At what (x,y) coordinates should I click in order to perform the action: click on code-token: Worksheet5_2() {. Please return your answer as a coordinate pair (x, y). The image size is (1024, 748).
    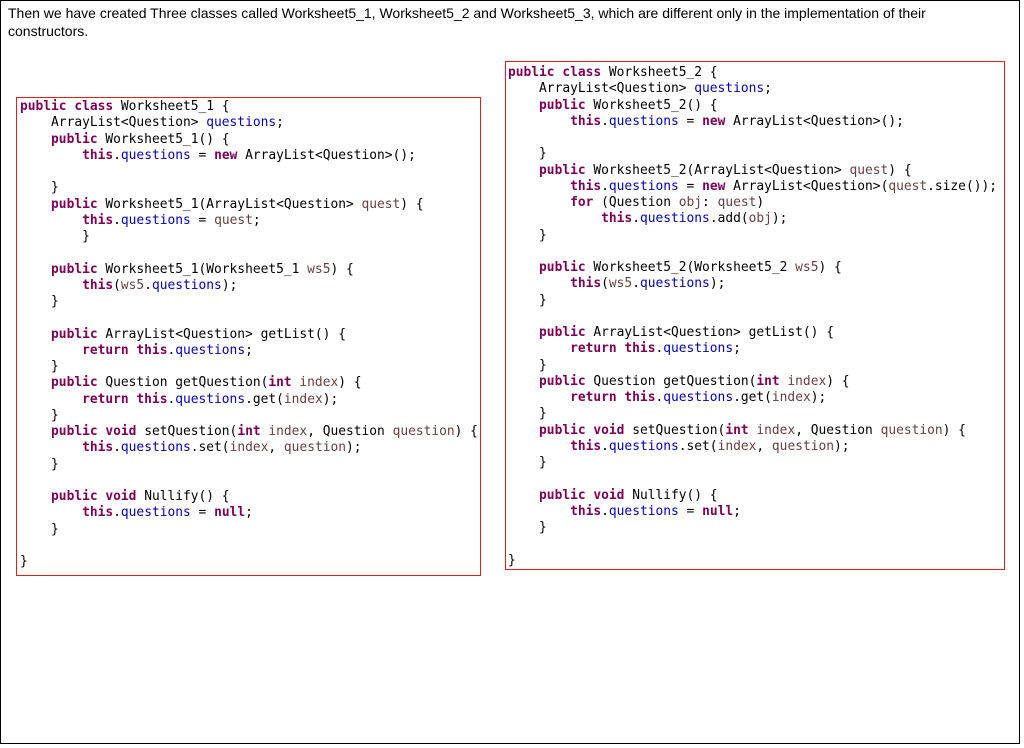
    Looking at the image, I should click on (655, 105).